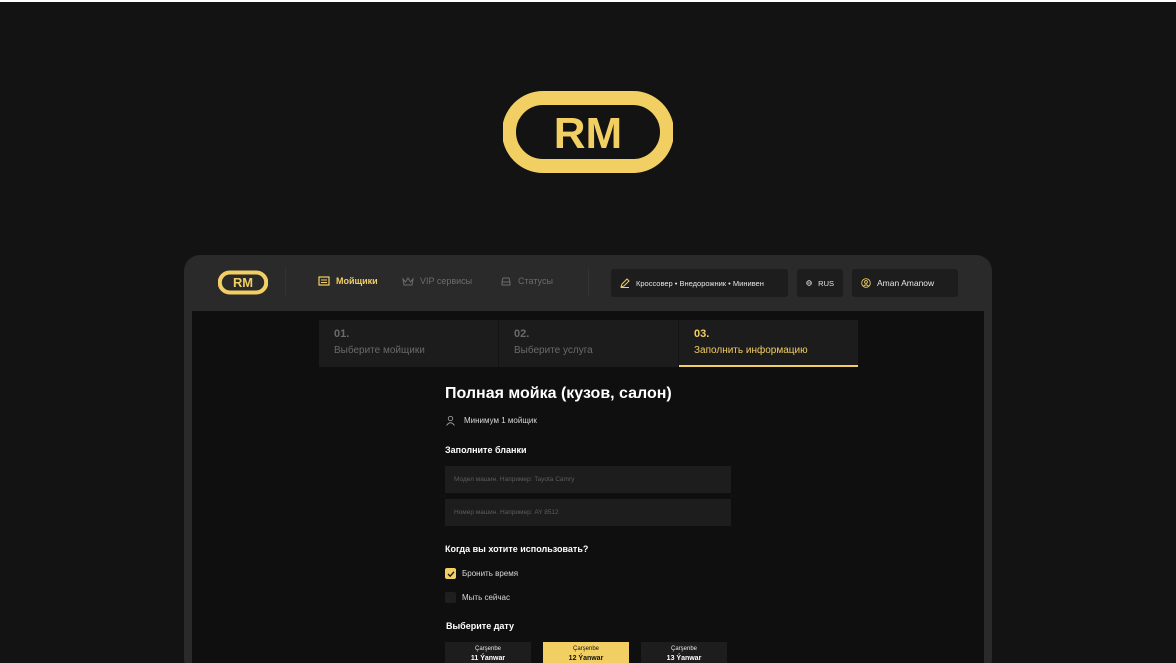  I want to click on brand-logo: RM, so click(588, 132).